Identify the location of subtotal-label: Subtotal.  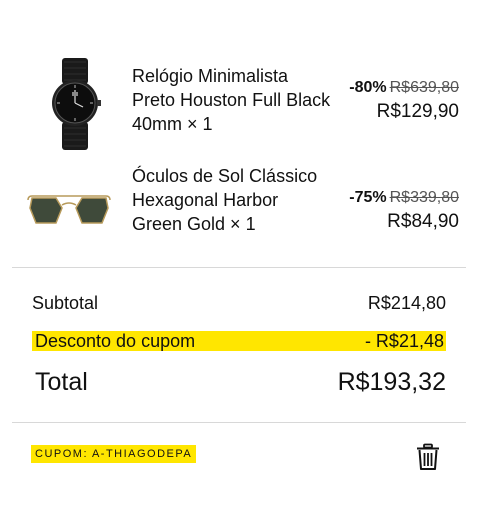
(65, 302).